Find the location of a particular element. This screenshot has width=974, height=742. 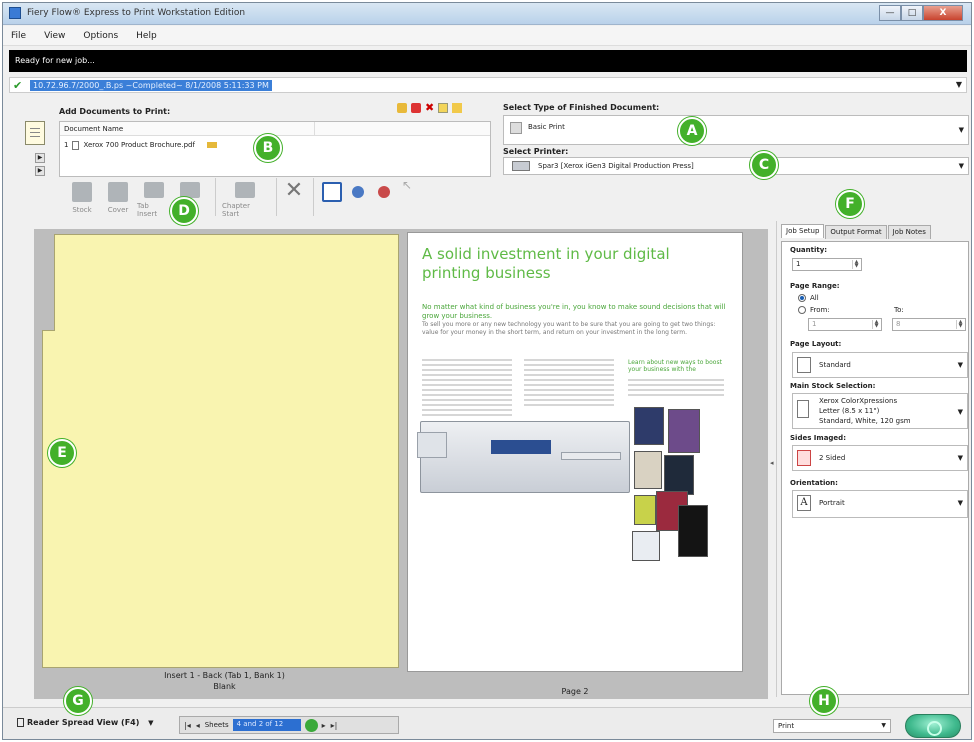

printer-panel is located at coordinates (521, 447).